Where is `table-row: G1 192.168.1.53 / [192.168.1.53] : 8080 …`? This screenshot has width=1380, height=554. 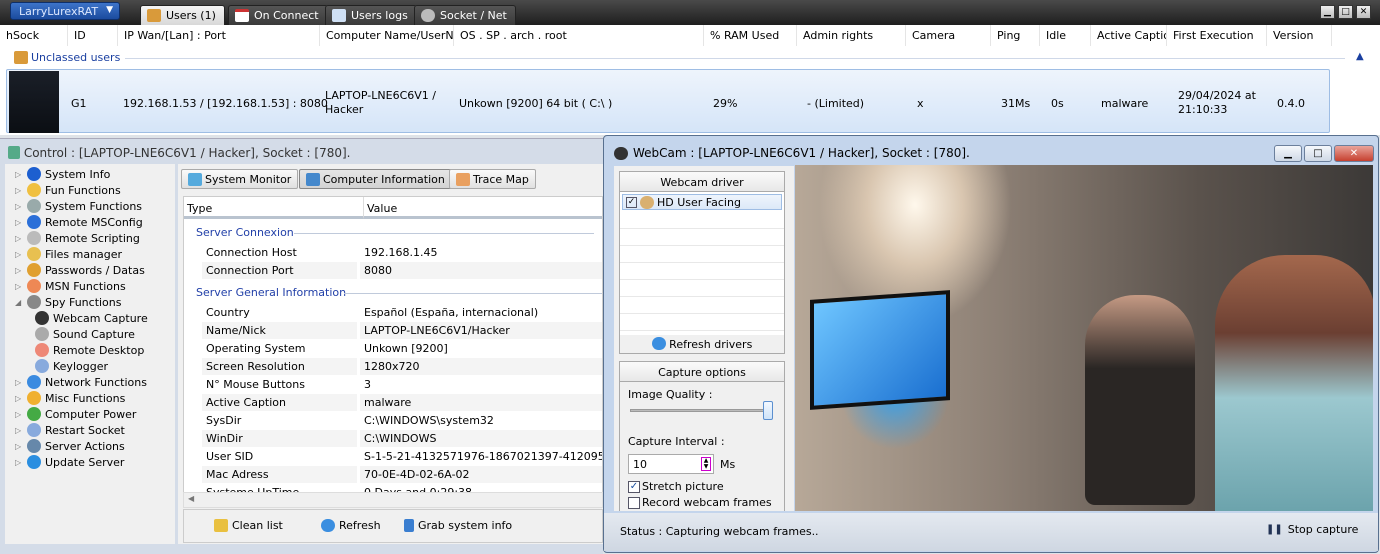
table-row: G1 192.168.1.53 / [192.168.1.53] : 8080 … is located at coordinates (668, 101).